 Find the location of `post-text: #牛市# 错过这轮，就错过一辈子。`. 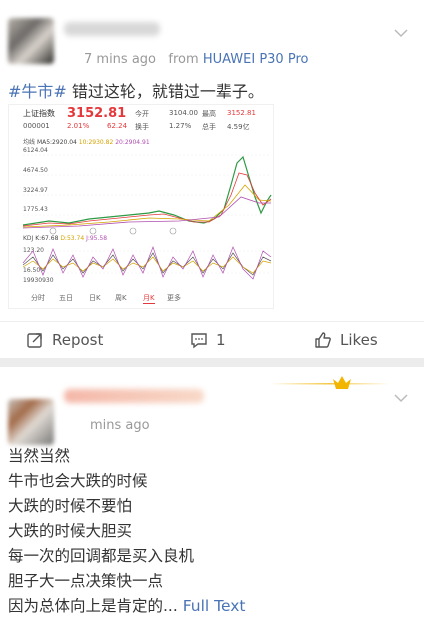

post-text: #牛市# 错过这轮，就错过一辈子。 is located at coordinates (136, 90).